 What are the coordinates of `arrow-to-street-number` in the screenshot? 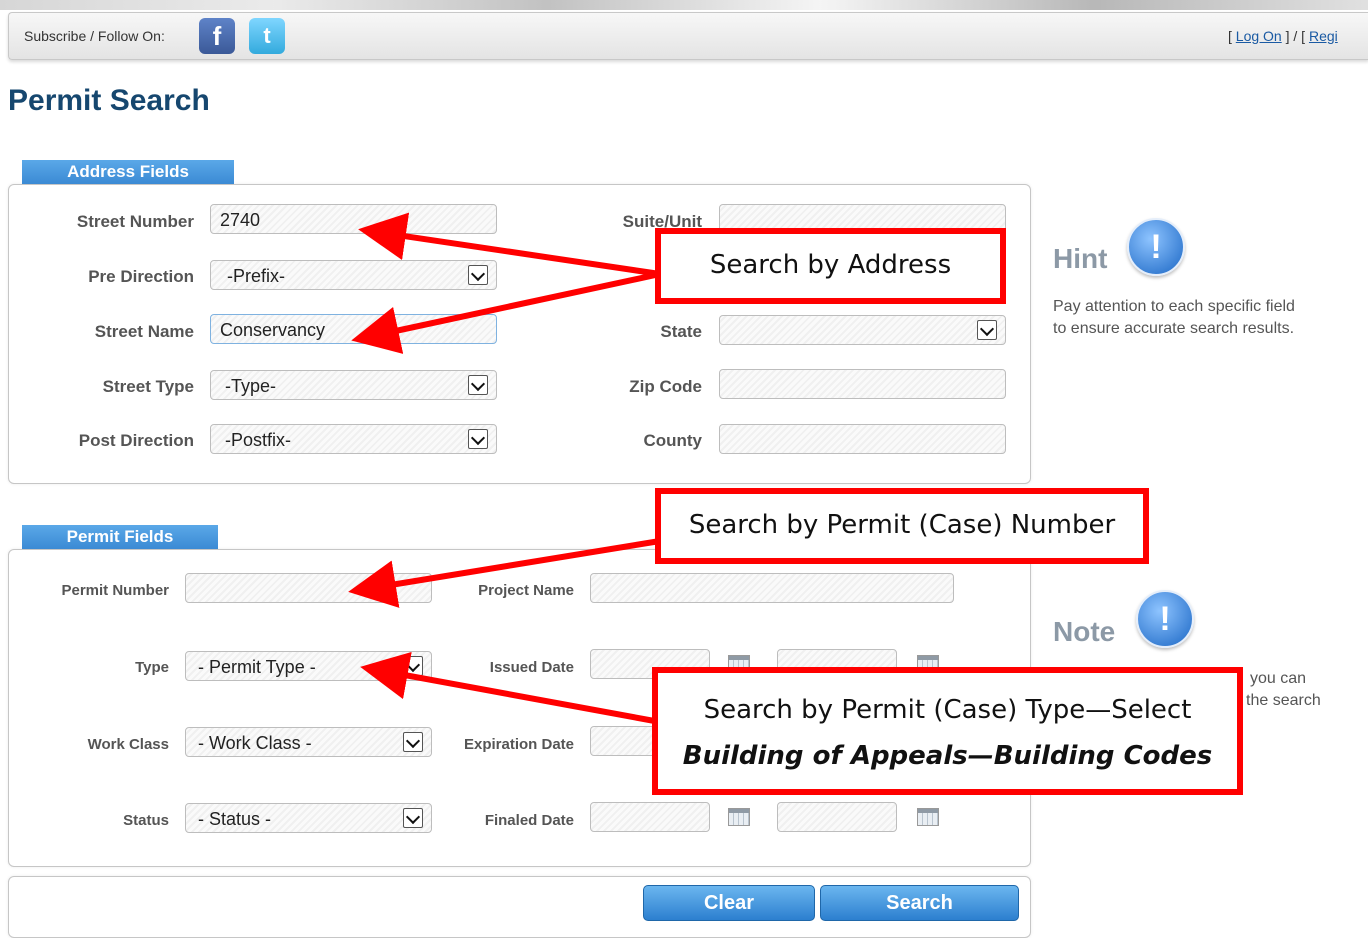 It's located at (509, 244).